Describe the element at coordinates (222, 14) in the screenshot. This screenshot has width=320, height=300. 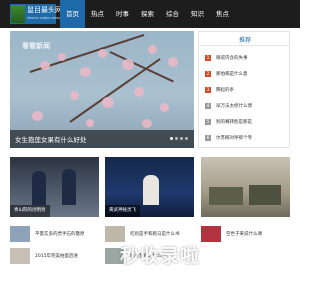
I see `nav-item-focus: 焦点` at that location.